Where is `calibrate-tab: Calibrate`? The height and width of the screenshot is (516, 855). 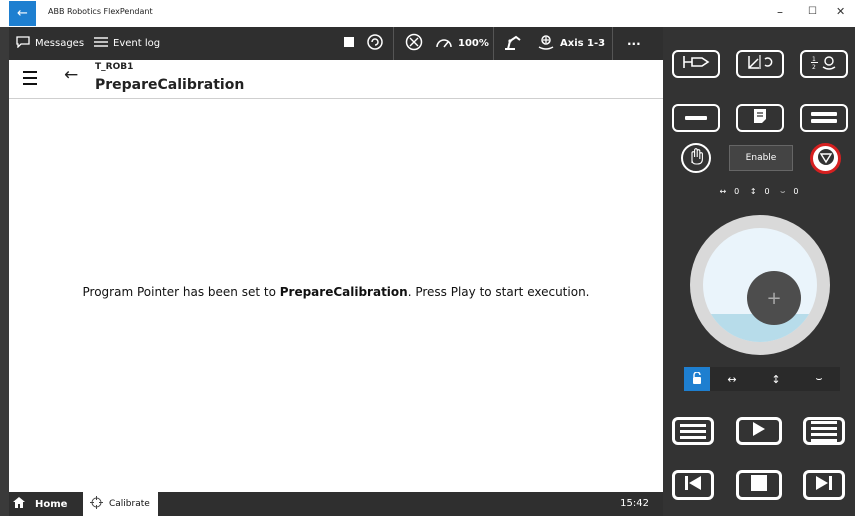
calibrate-tab: Calibrate is located at coordinates (120, 504).